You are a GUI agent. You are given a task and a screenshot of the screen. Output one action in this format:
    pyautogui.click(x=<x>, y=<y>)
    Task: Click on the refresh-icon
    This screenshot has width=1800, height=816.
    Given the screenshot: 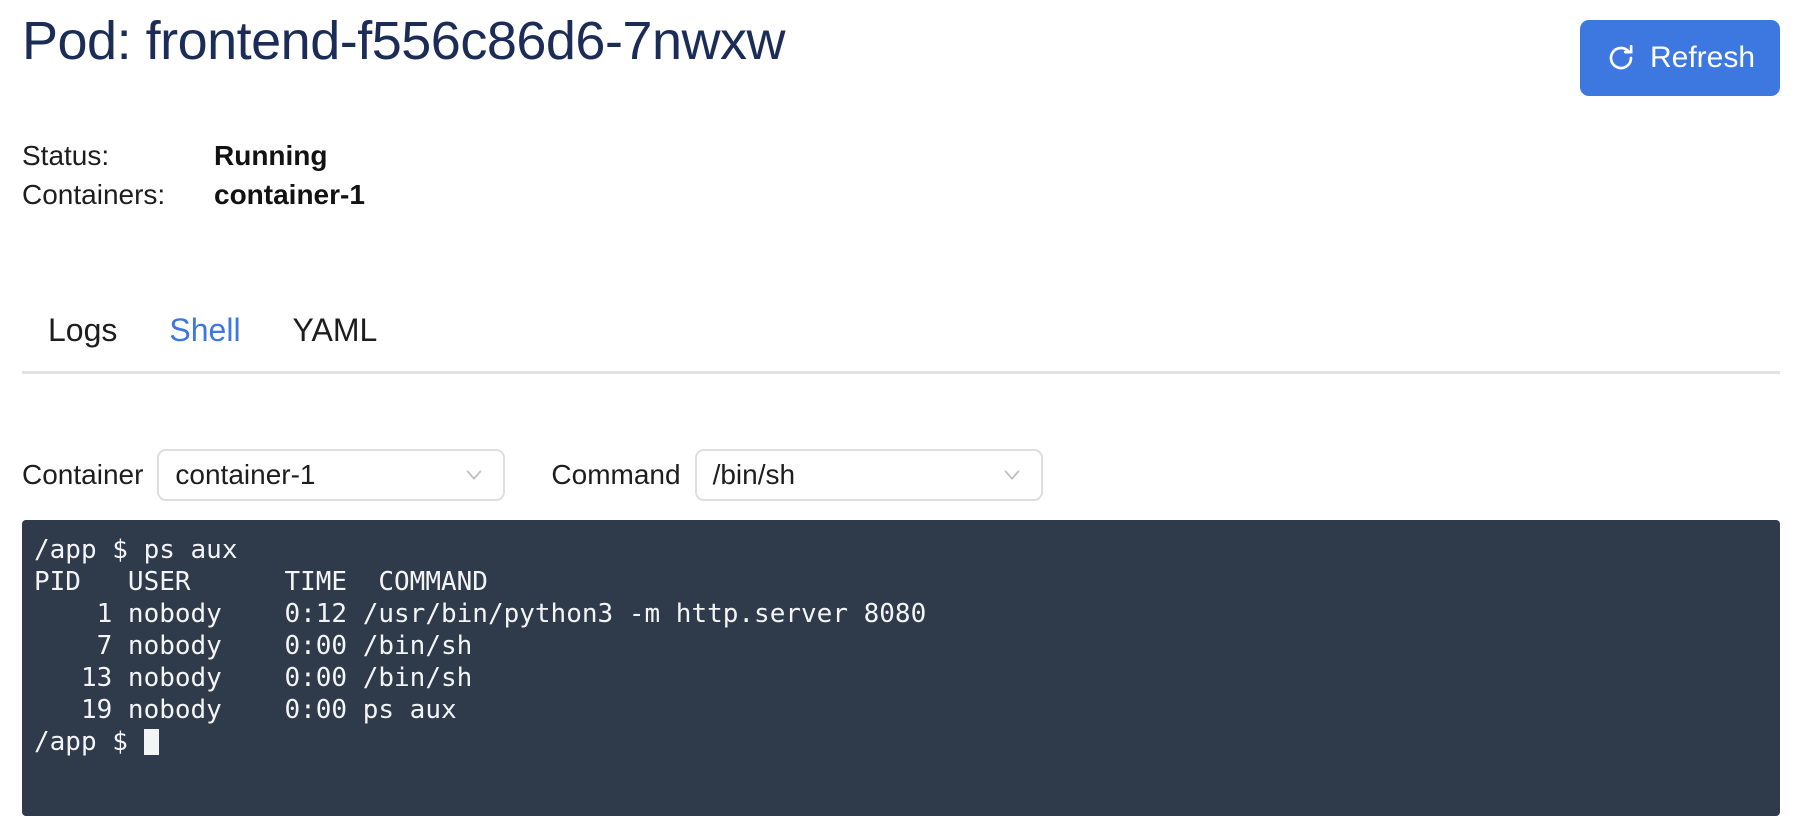 What is the action you would take?
    pyautogui.click(x=1621, y=57)
    